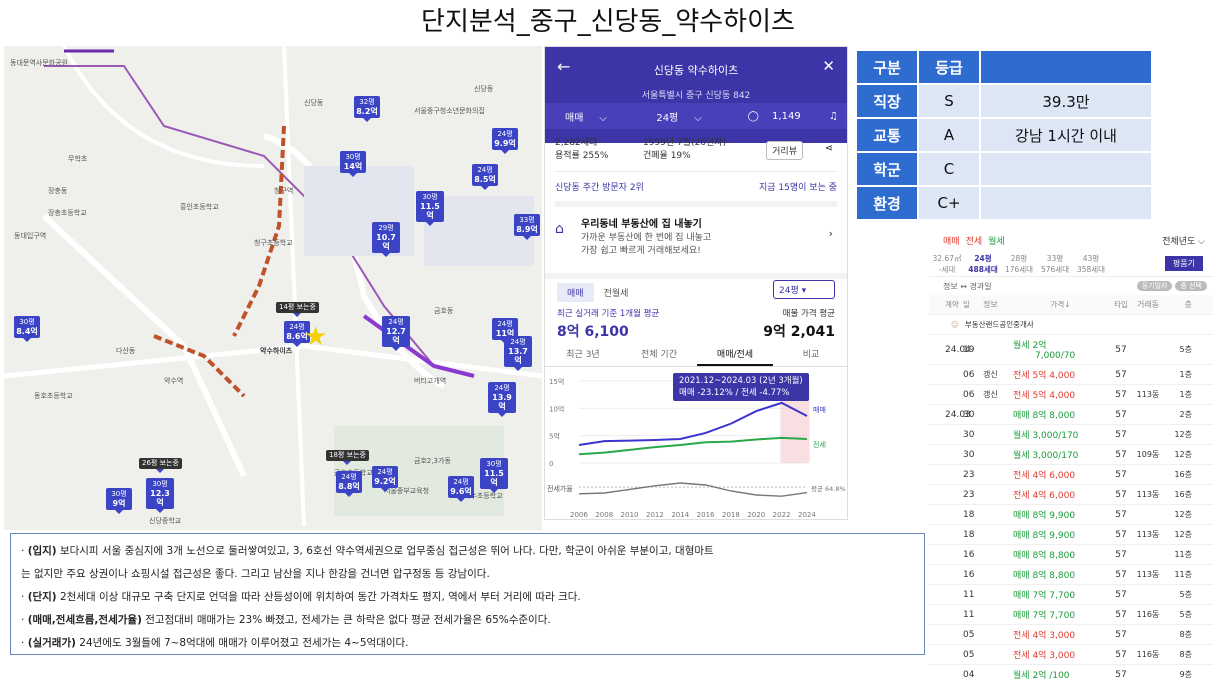 The width and height of the screenshot is (1216, 684). What do you see at coordinates (1071, 495) in the screenshot?
I see `trade-row: 23 전세 4억 6,000 57 113동 16층` at bounding box center [1071, 495].